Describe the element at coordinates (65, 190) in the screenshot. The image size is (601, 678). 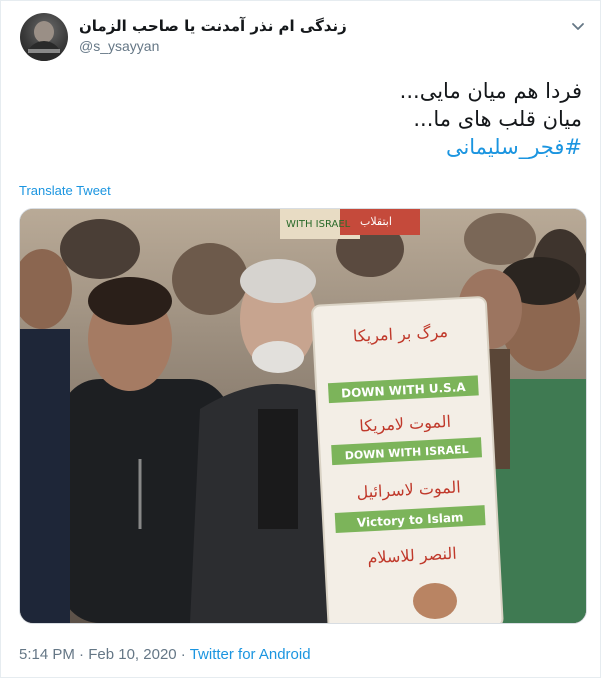
I see `translate-tweet-link: Translate Tweet` at that location.